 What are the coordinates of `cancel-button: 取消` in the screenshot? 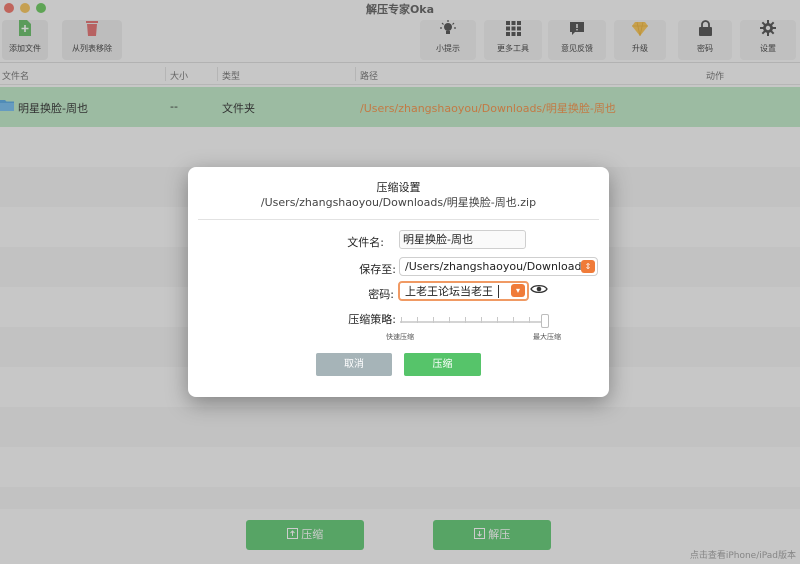 It's located at (354, 364).